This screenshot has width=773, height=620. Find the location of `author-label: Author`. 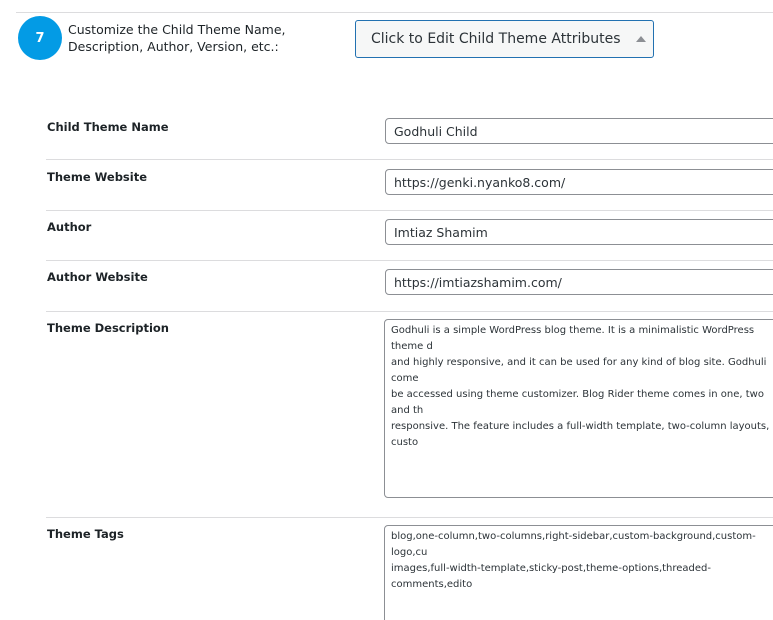

author-label: Author is located at coordinates (69, 227).